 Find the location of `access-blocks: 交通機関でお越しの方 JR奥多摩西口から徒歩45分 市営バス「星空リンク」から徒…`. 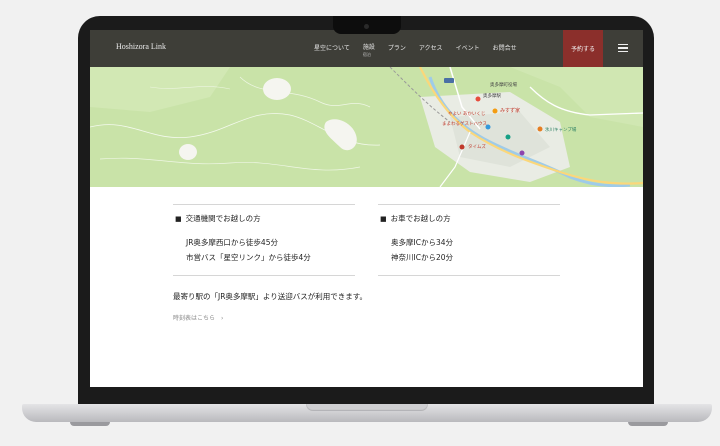

access-blocks: 交通機関でお越しの方 JR奥多摩西口から徒歩45分 市営バス「星空リンク」から徒… is located at coordinates (366, 240).